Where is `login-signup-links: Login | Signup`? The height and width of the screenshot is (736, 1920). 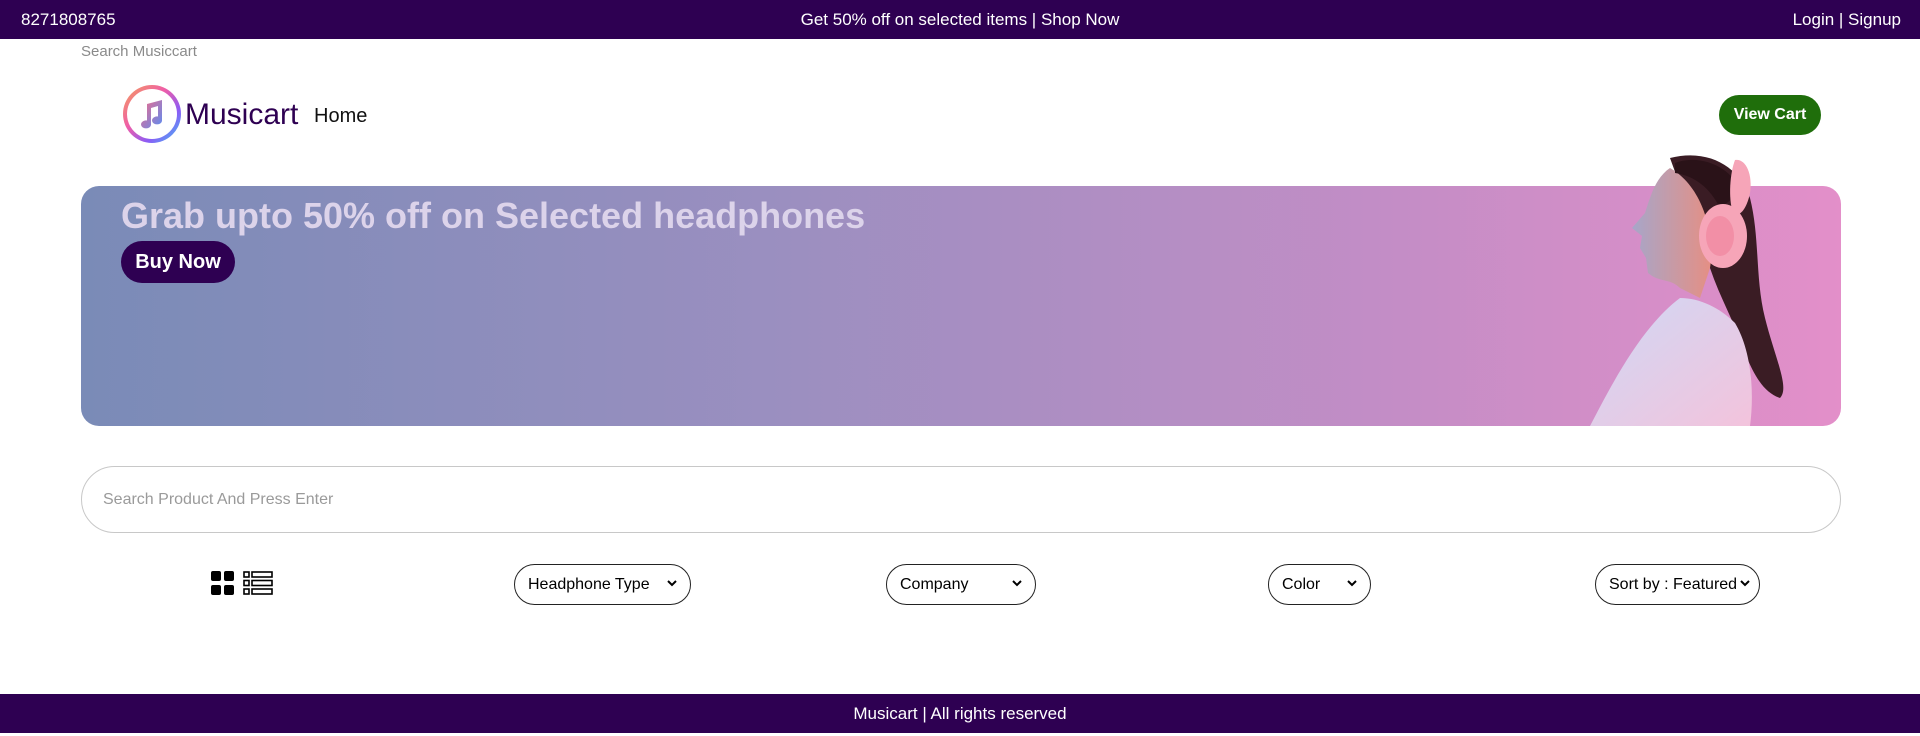
login-signup-links: Login | Signup is located at coordinates (1847, 20).